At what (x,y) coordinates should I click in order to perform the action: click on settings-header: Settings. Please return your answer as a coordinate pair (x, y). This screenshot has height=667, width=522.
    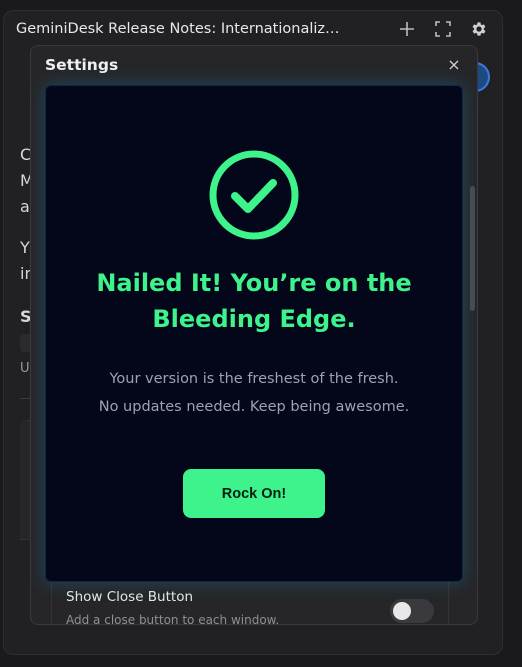
    Looking at the image, I should click on (254, 65).